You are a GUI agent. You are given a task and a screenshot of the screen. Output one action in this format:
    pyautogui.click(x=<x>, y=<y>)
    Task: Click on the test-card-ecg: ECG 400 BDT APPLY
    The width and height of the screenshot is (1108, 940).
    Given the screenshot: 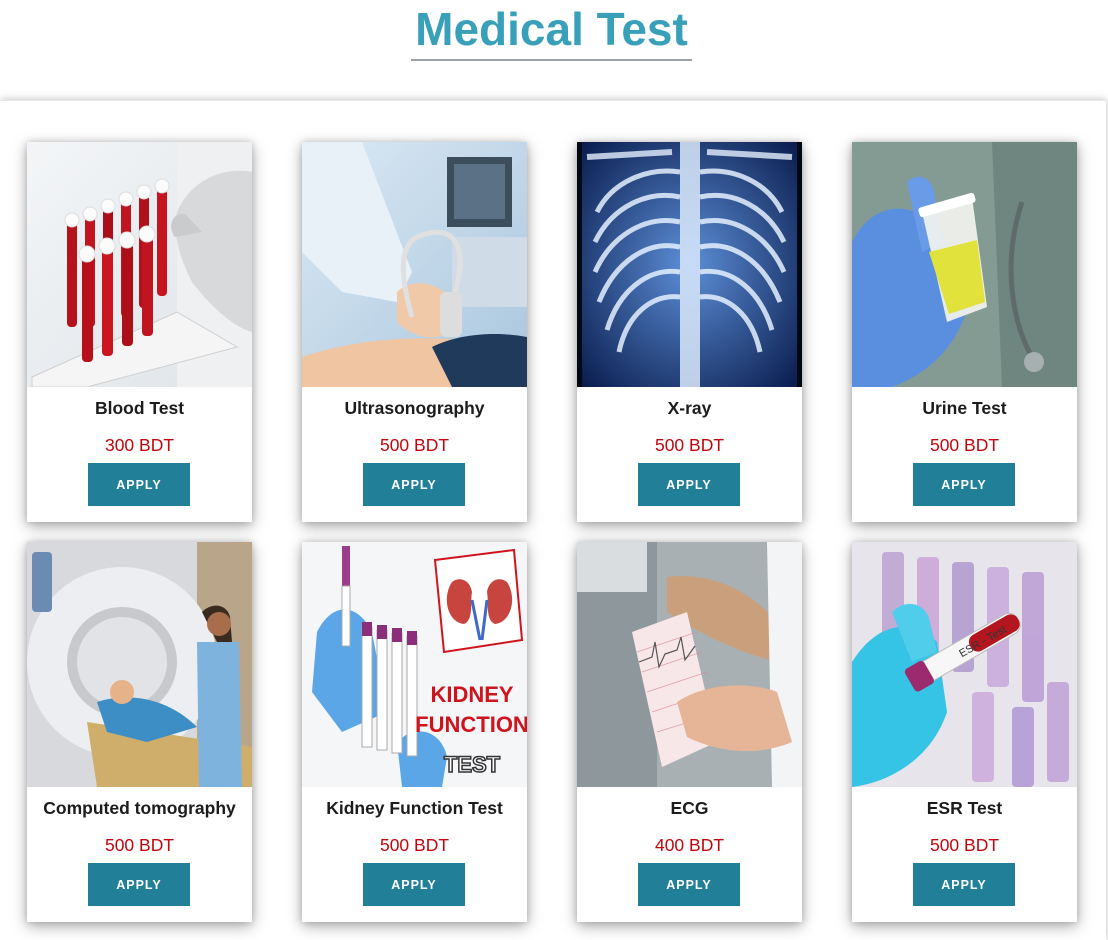 What is the action you would take?
    pyautogui.click(x=689, y=732)
    